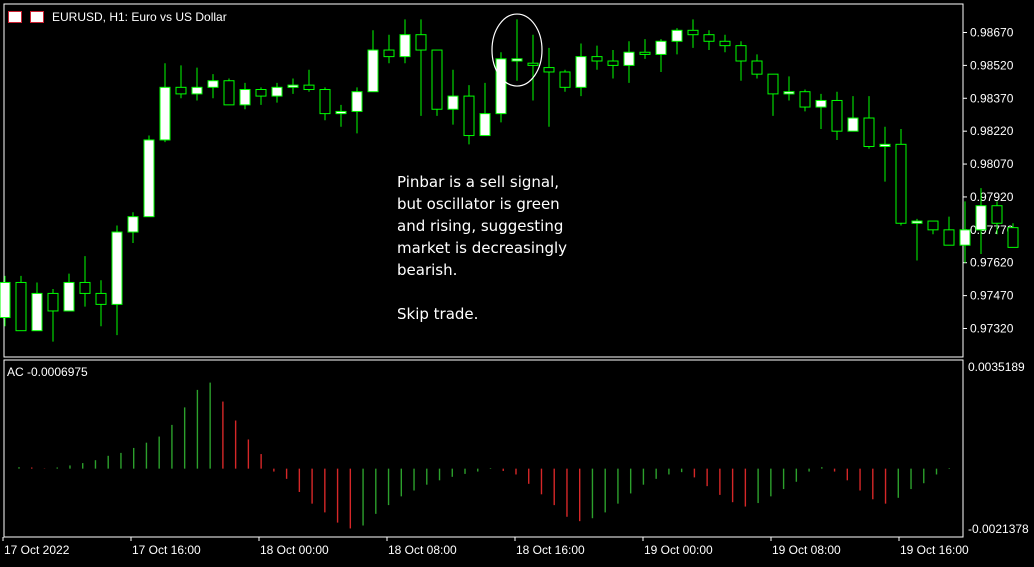  What do you see at coordinates (992, 33) in the screenshot?
I see `y-tick-label: 0.98670` at bounding box center [992, 33].